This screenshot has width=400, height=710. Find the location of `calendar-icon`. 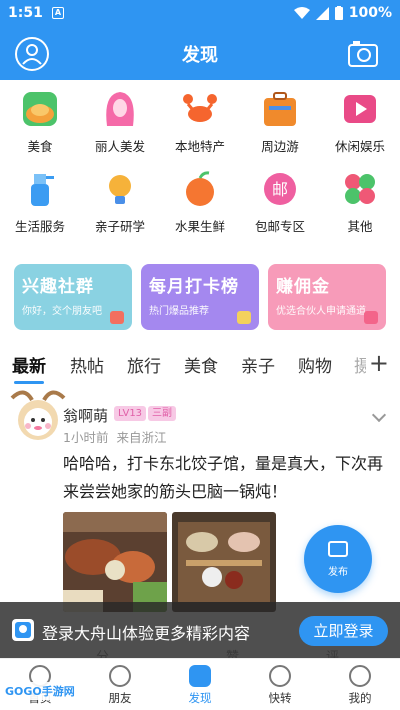

calendar-icon is located at coordinates (244, 317).